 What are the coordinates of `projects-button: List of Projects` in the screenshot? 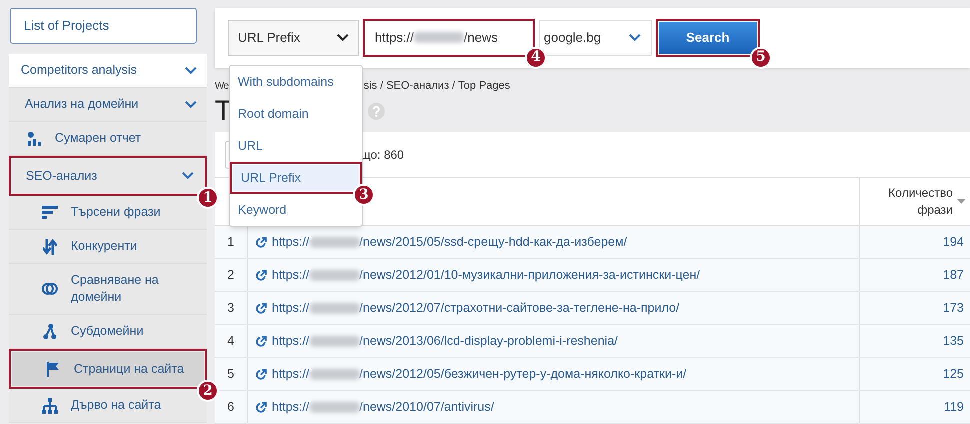 It's located at (103, 26).